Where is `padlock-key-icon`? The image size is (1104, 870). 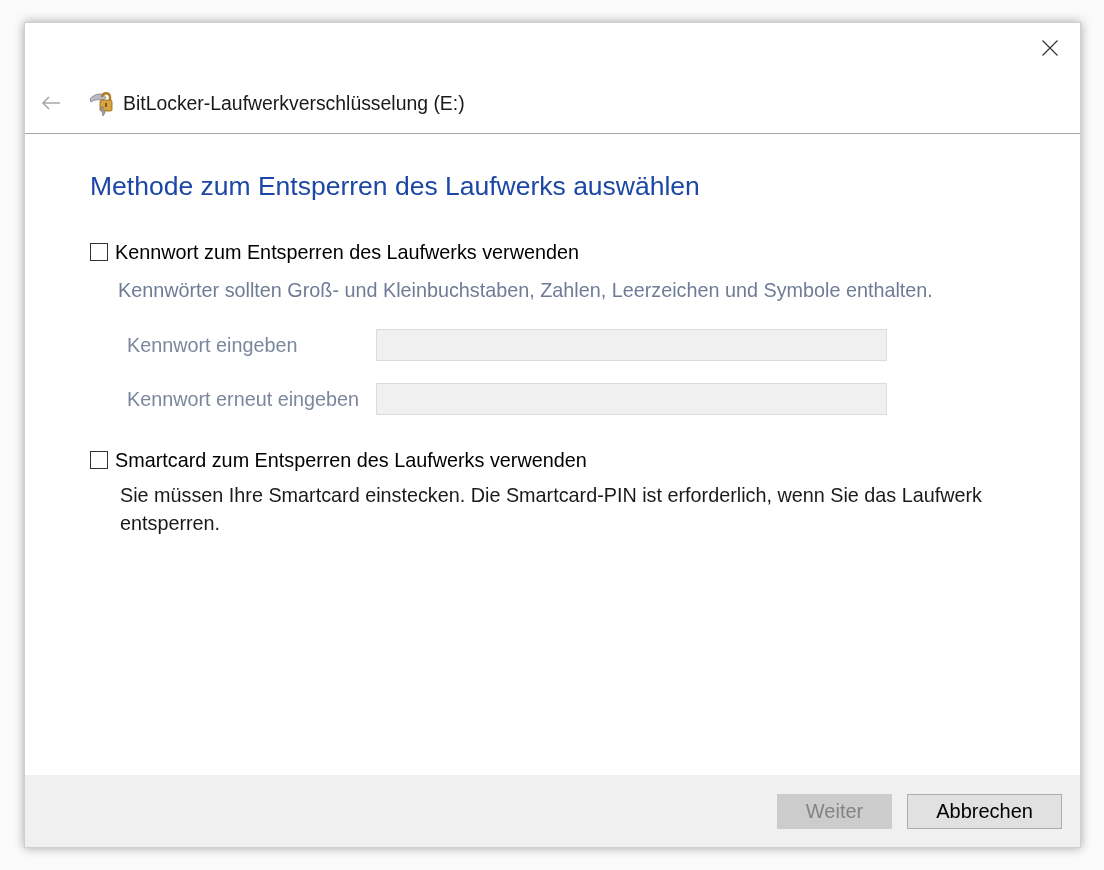 padlock-key-icon is located at coordinates (102, 103).